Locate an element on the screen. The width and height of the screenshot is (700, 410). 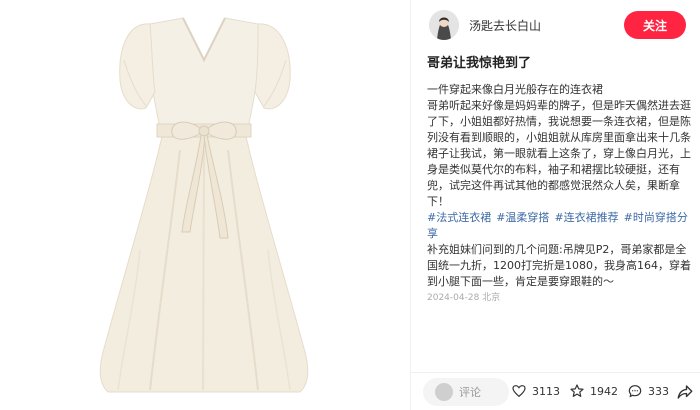
comment-button: 333 is located at coordinates (648, 391).